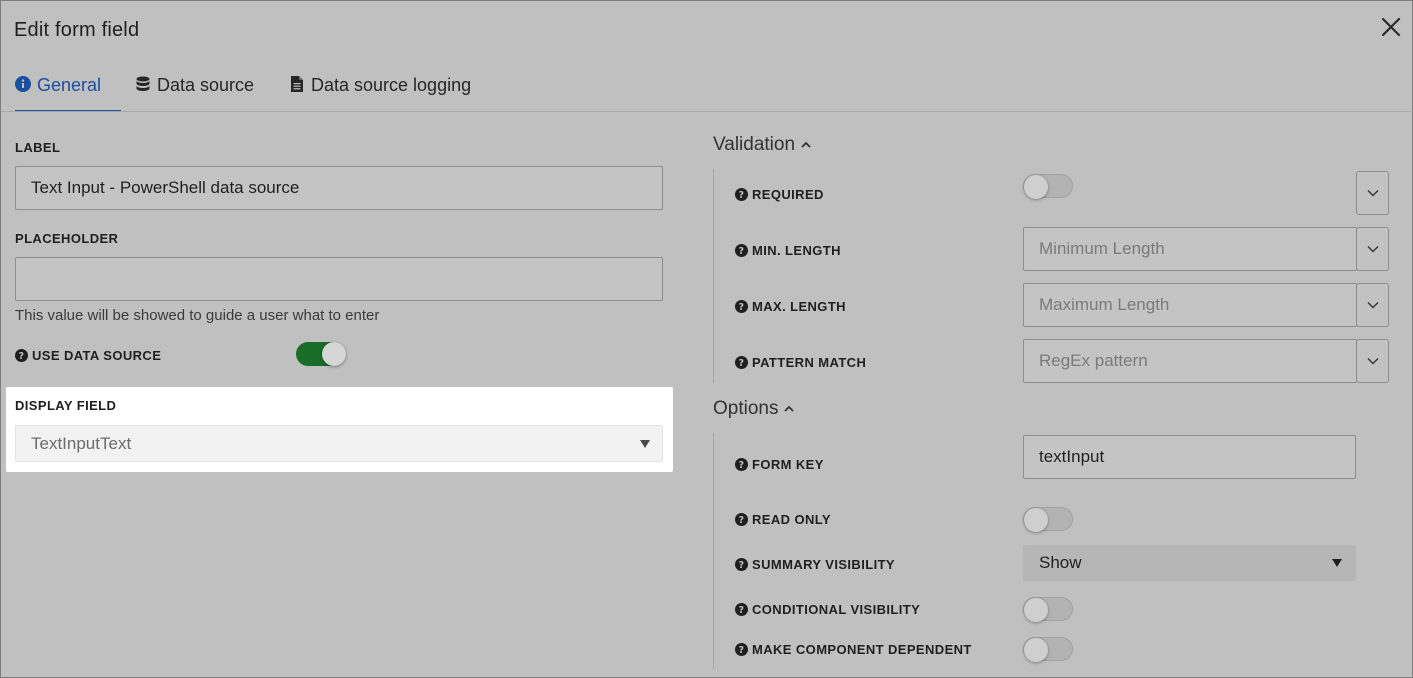 This screenshot has width=1413, height=678. I want to click on min-length-options-button, so click(1372, 249).